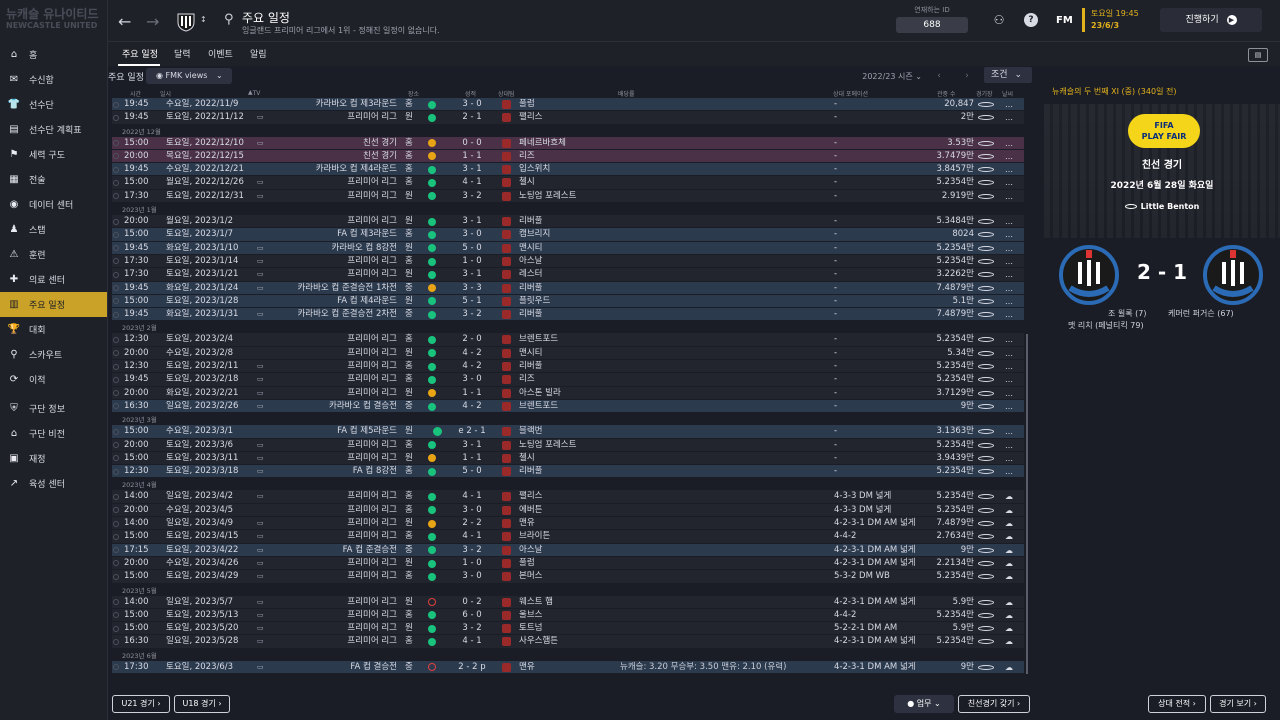  Describe the element at coordinates (53, 304) in the screenshot. I see `sidebar-item-10: ▥ 주요 일정` at that location.